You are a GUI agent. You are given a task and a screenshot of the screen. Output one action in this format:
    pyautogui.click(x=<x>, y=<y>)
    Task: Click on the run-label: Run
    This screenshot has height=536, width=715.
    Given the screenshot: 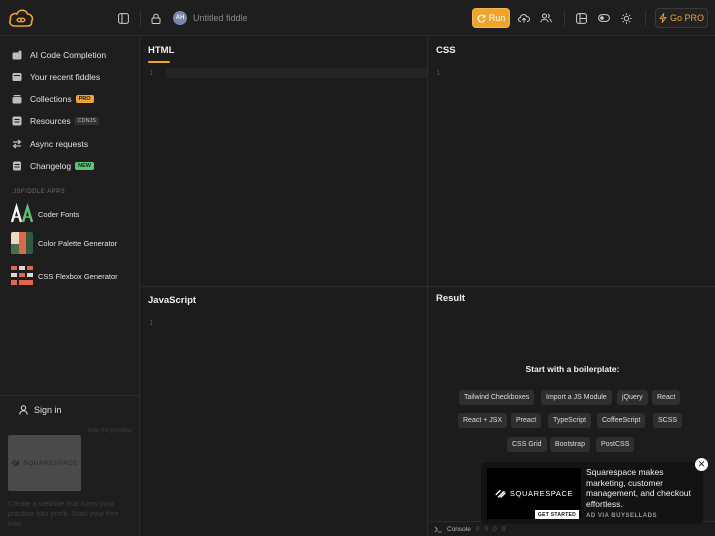 What is the action you would take?
    pyautogui.click(x=497, y=18)
    